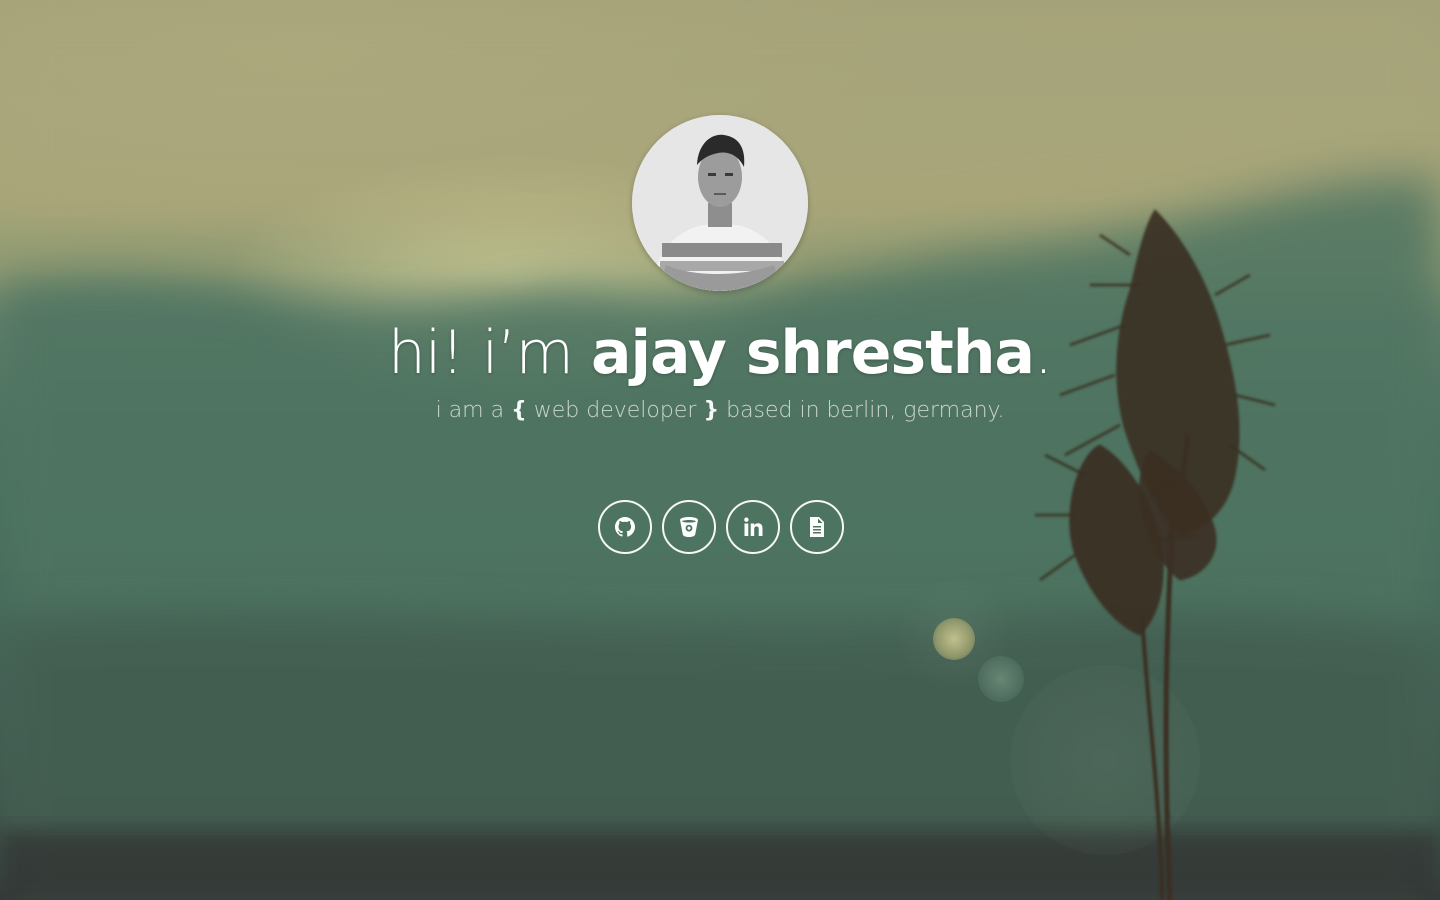 The height and width of the screenshot is (900, 1440). I want to click on tagline-brace-open: {, so click(519, 410).